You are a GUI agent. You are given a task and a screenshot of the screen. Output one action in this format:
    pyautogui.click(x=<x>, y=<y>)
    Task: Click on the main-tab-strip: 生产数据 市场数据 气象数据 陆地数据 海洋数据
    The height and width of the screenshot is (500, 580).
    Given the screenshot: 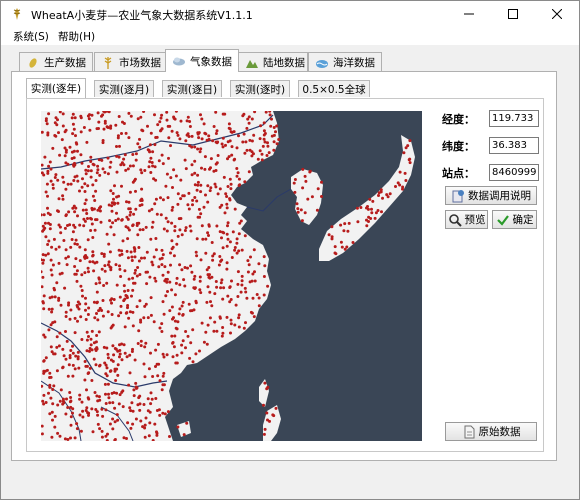 What is the action you would take?
    pyautogui.click(x=290, y=60)
    